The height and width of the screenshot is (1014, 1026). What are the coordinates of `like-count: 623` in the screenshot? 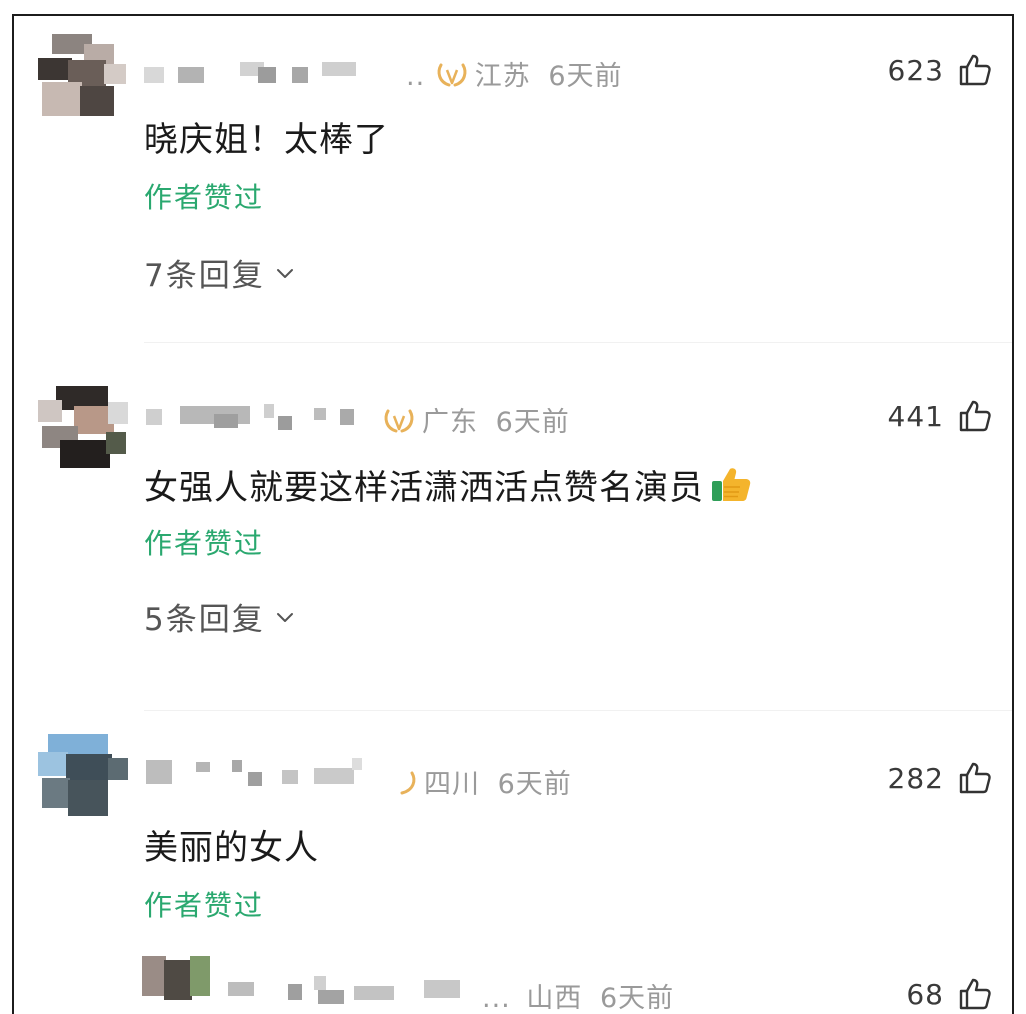 It's located at (915, 70).